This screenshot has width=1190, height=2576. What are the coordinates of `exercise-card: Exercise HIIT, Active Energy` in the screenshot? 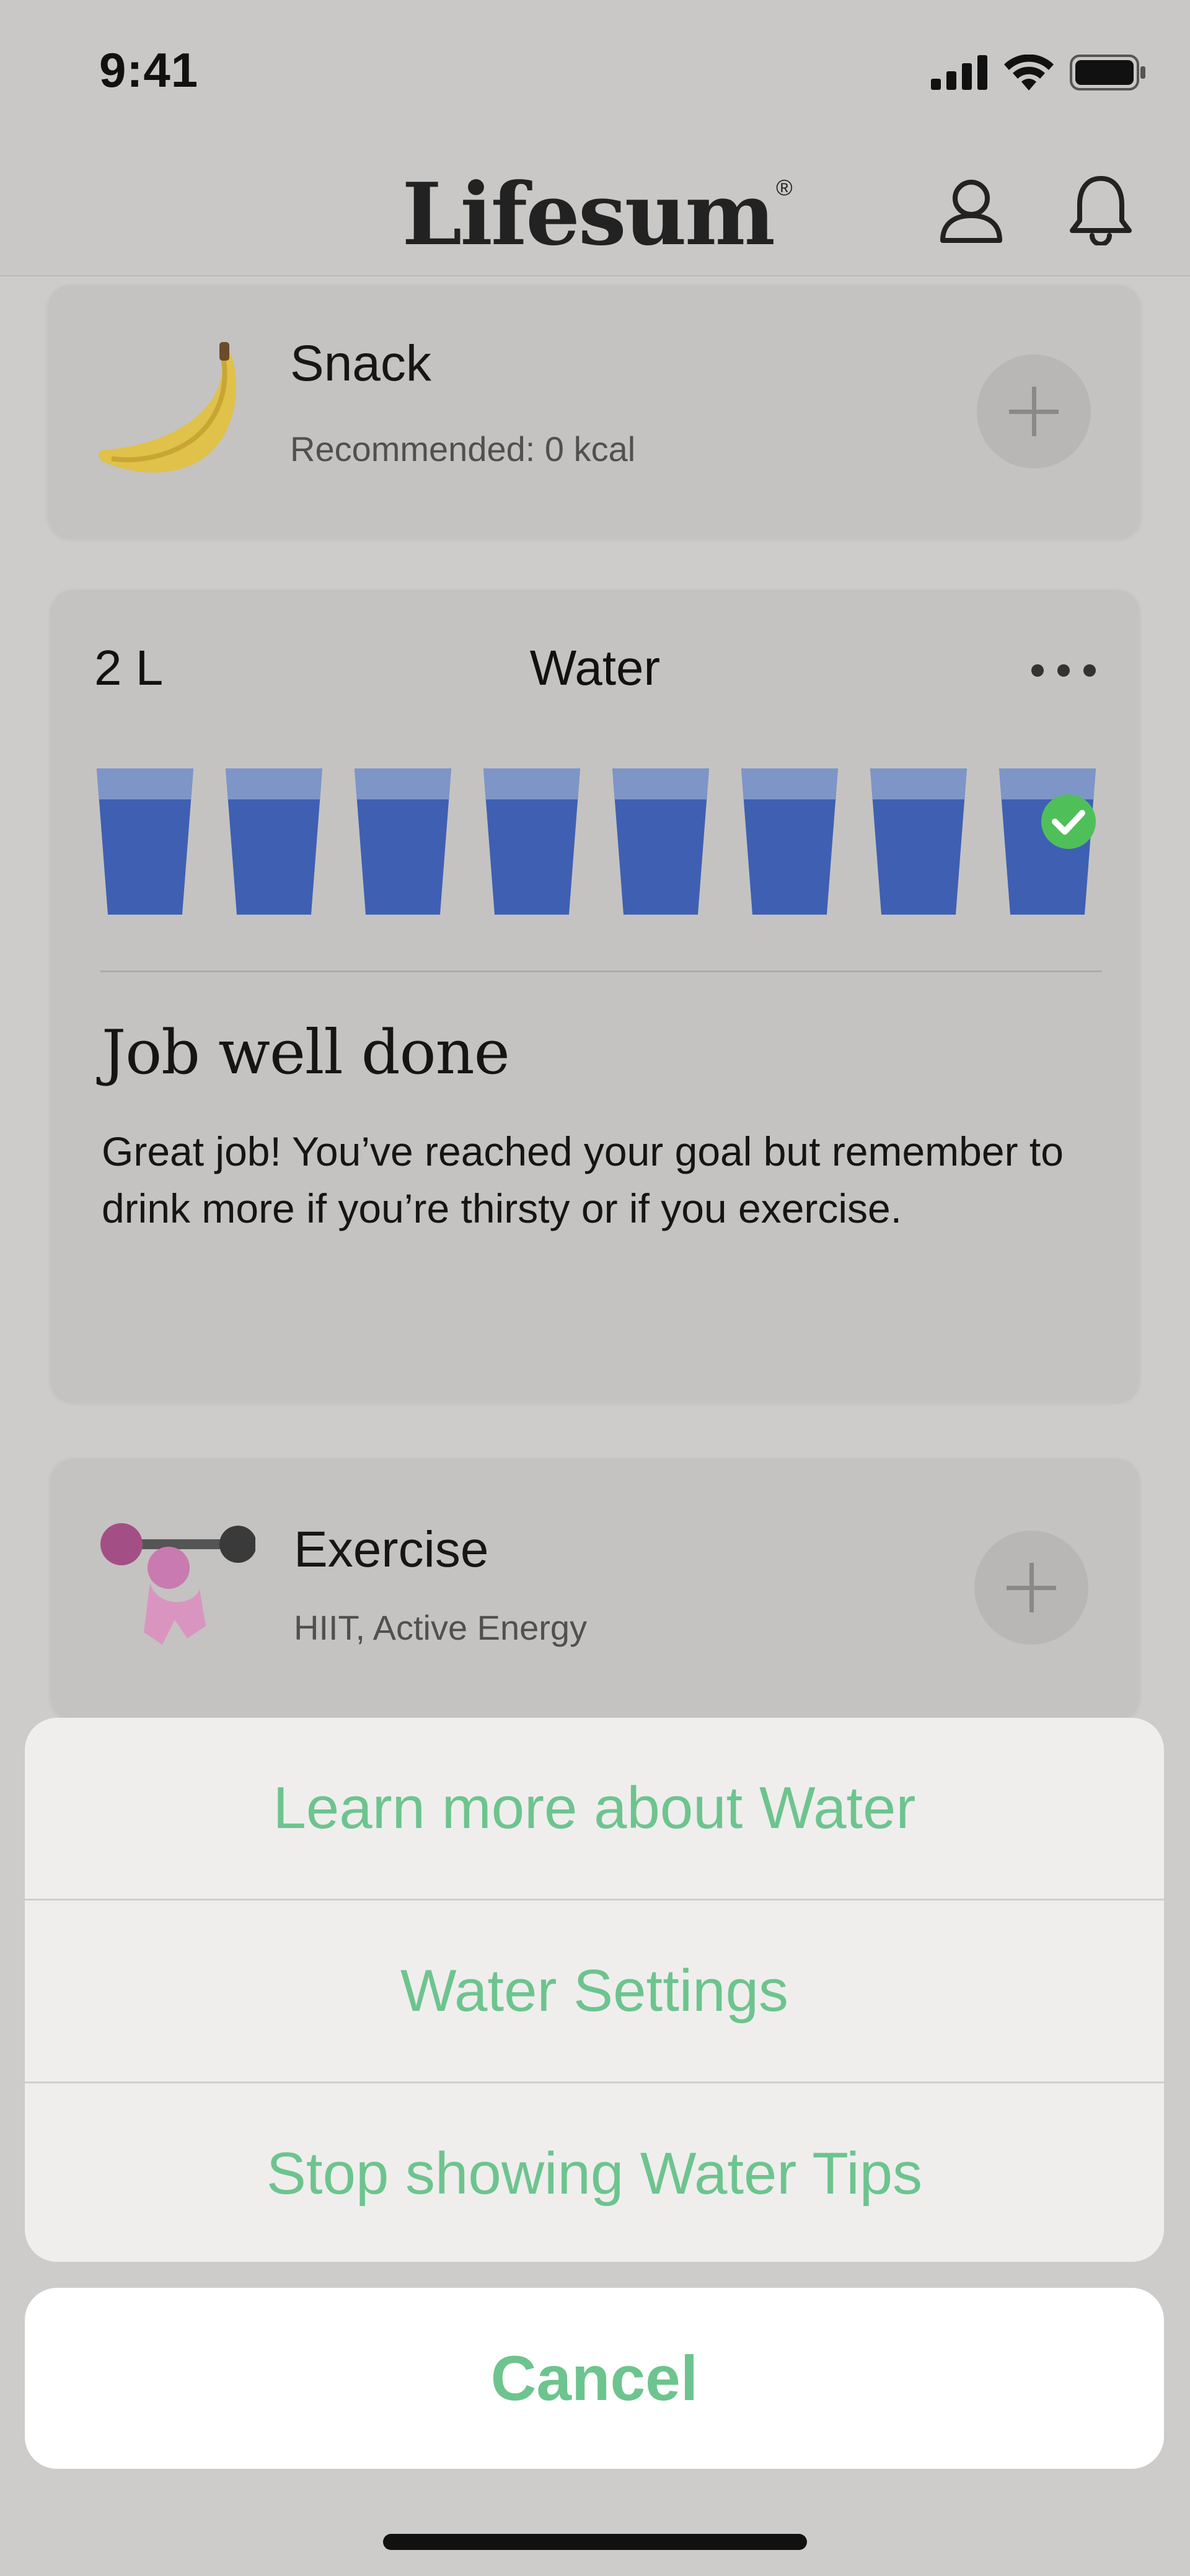 It's located at (595, 1589).